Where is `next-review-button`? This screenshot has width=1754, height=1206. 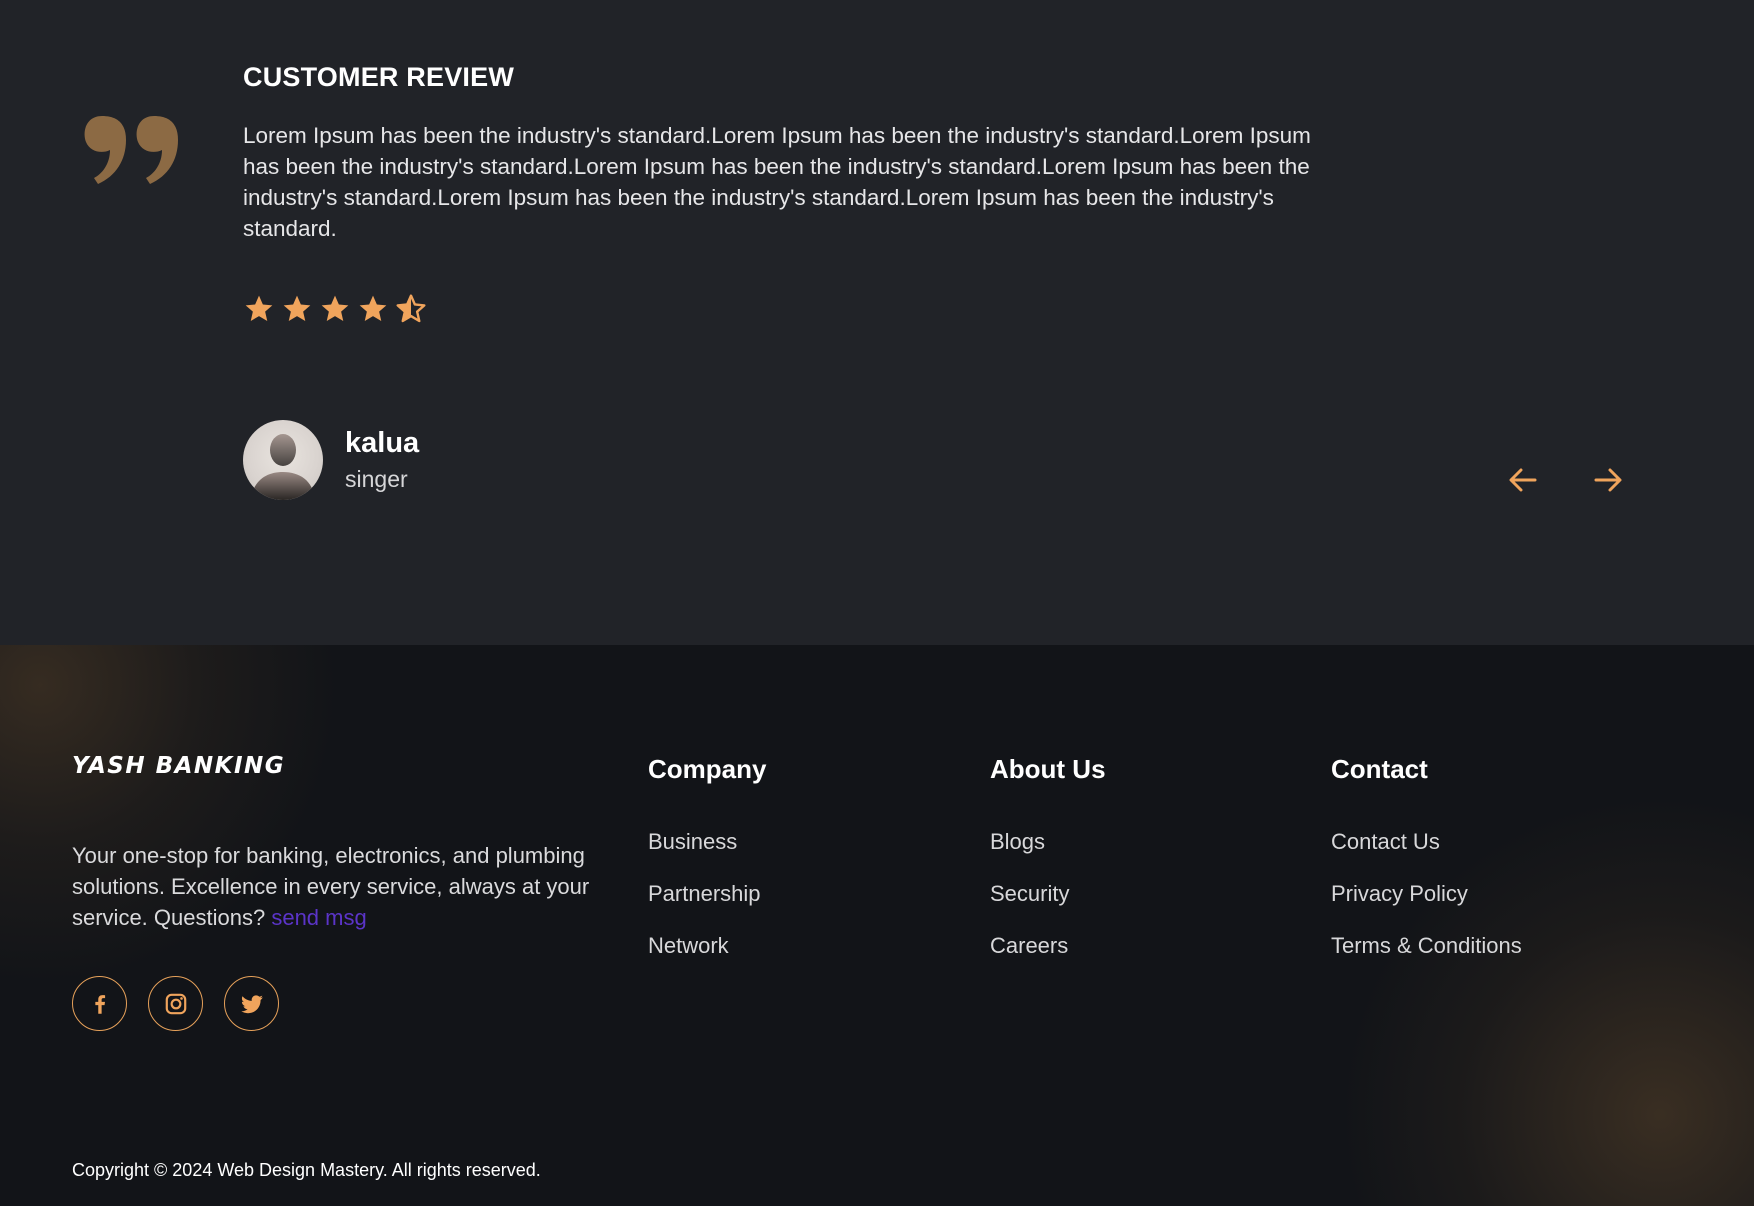 next-review-button is located at coordinates (1608, 480).